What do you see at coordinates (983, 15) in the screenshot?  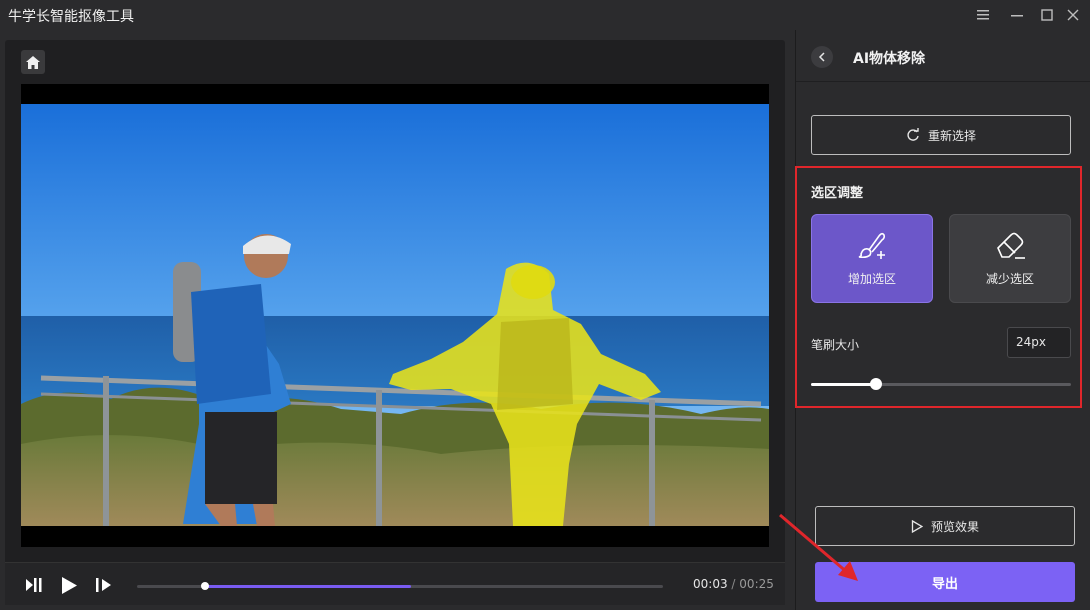 I see `menu-icon` at bounding box center [983, 15].